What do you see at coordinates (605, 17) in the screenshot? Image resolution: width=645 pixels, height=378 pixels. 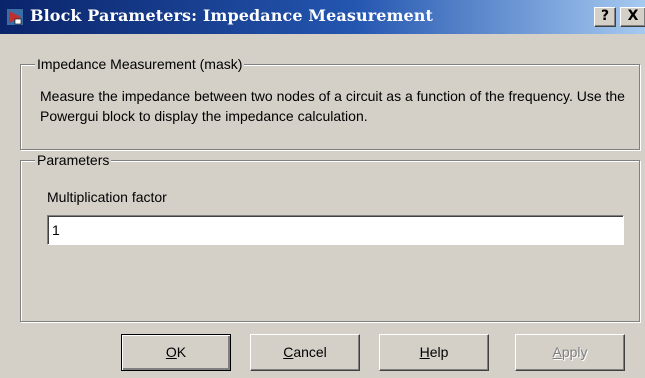 I see `help-title-button: ?` at bounding box center [605, 17].